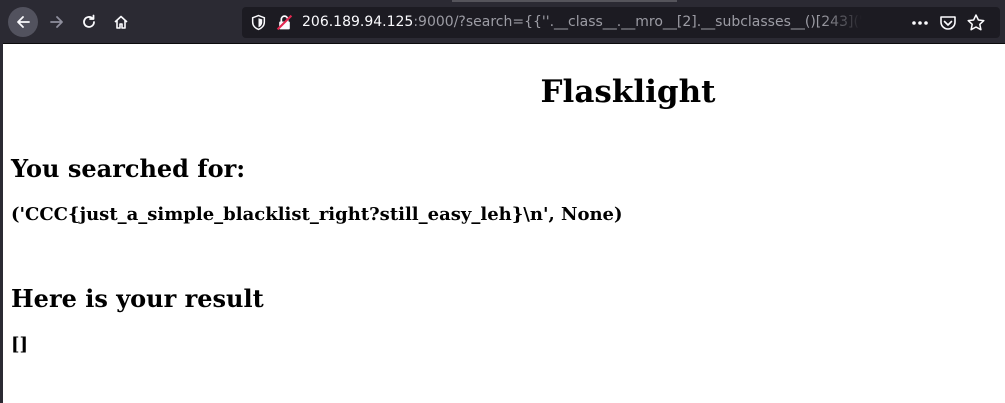  What do you see at coordinates (20, 344) in the screenshot?
I see `result-value: []` at bounding box center [20, 344].